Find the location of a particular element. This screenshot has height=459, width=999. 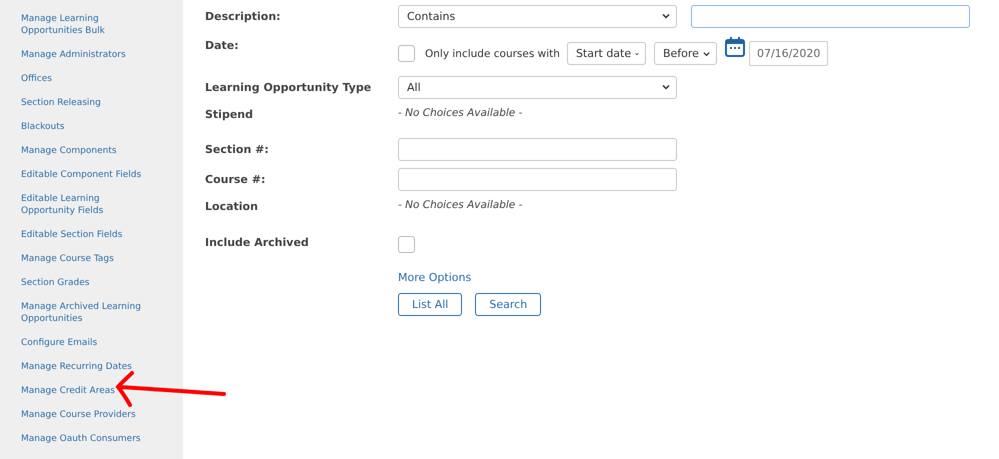

field-label: Section #: is located at coordinates (237, 149).